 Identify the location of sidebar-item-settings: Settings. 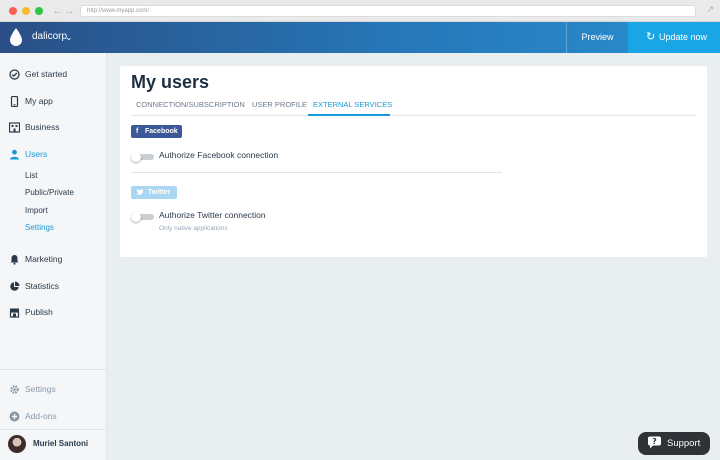
(53, 389).